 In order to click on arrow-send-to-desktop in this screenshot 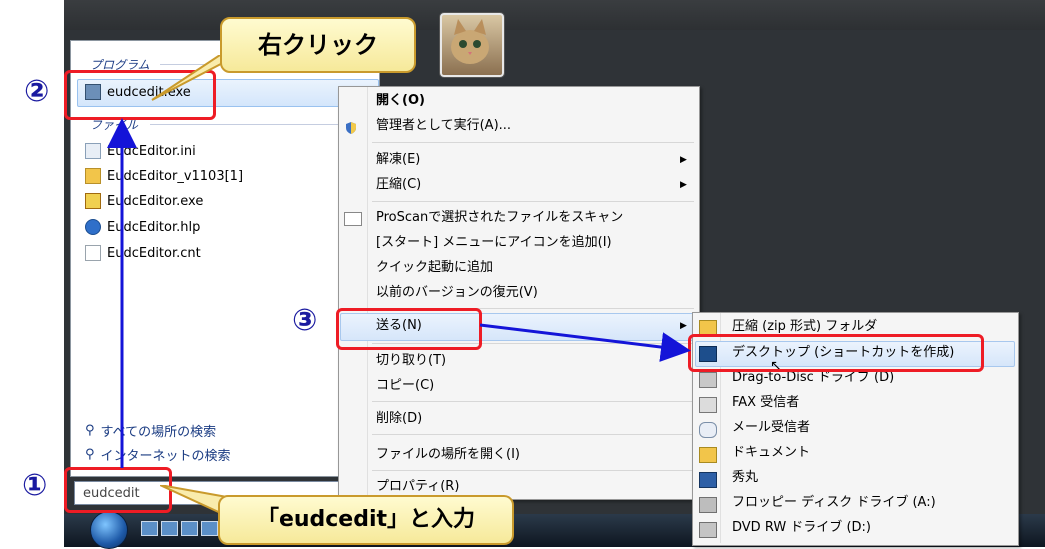, I will do `click(585, 342)`.